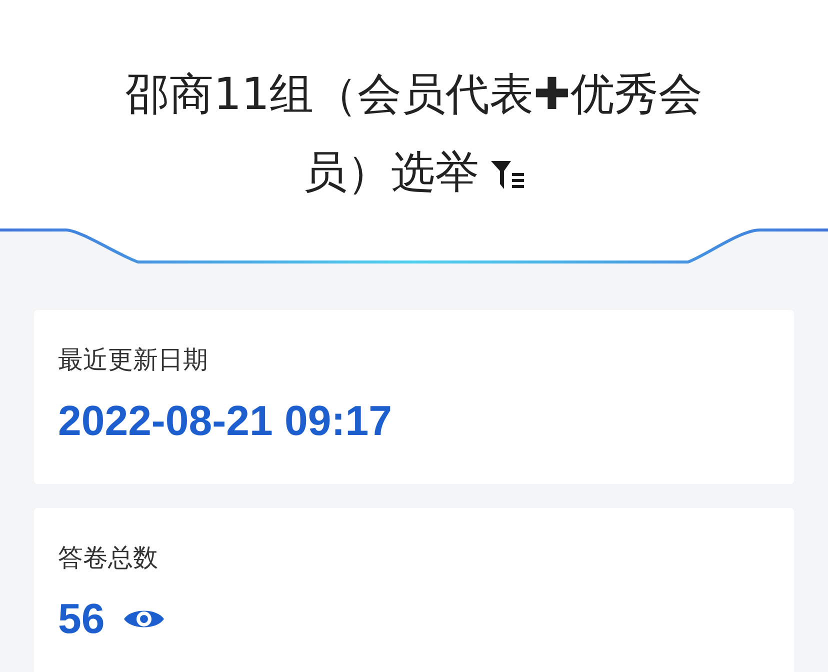 This screenshot has height=672, width=828. Describe the element at coordinates (391, 172) in the screenshot. I see `survey-title: 员）选举` at that location.